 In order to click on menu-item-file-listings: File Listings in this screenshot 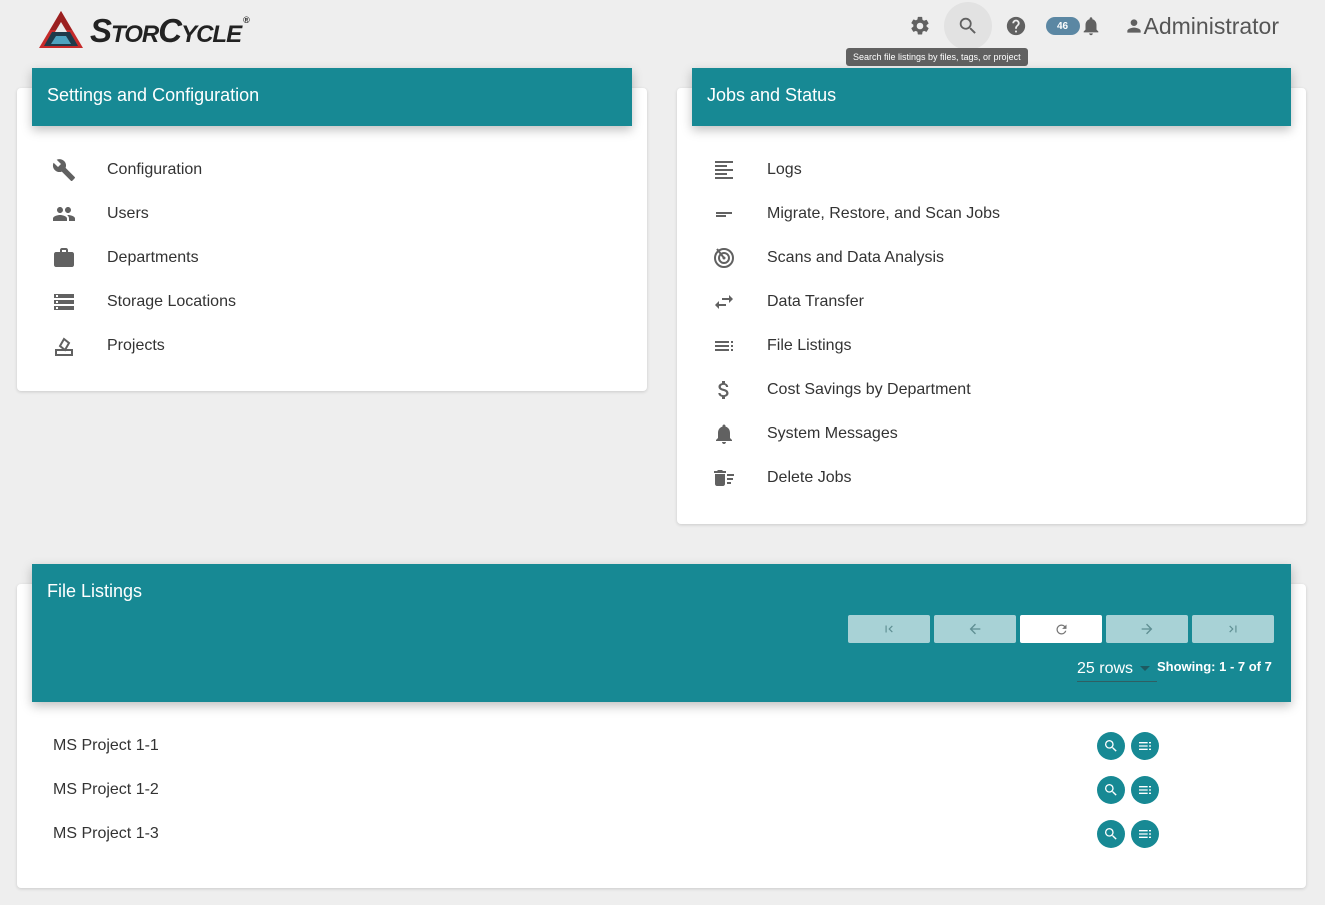, I will do `click(991, 346)`.